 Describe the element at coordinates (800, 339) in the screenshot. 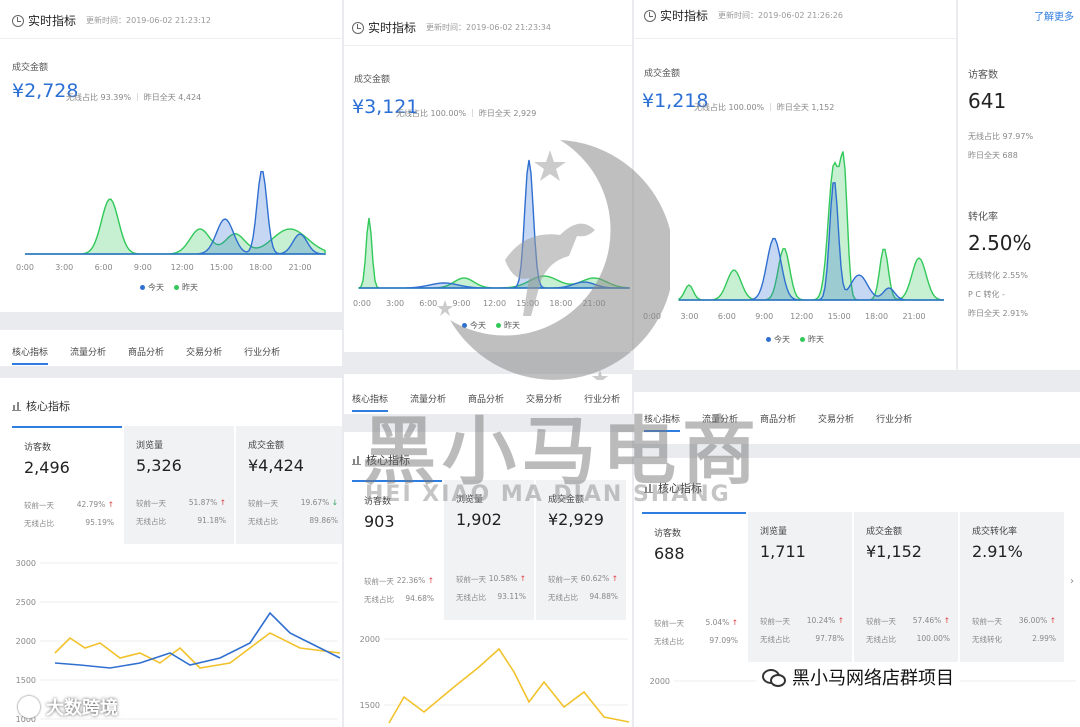

I see `chart-legend: 今天 昨天` at that location.